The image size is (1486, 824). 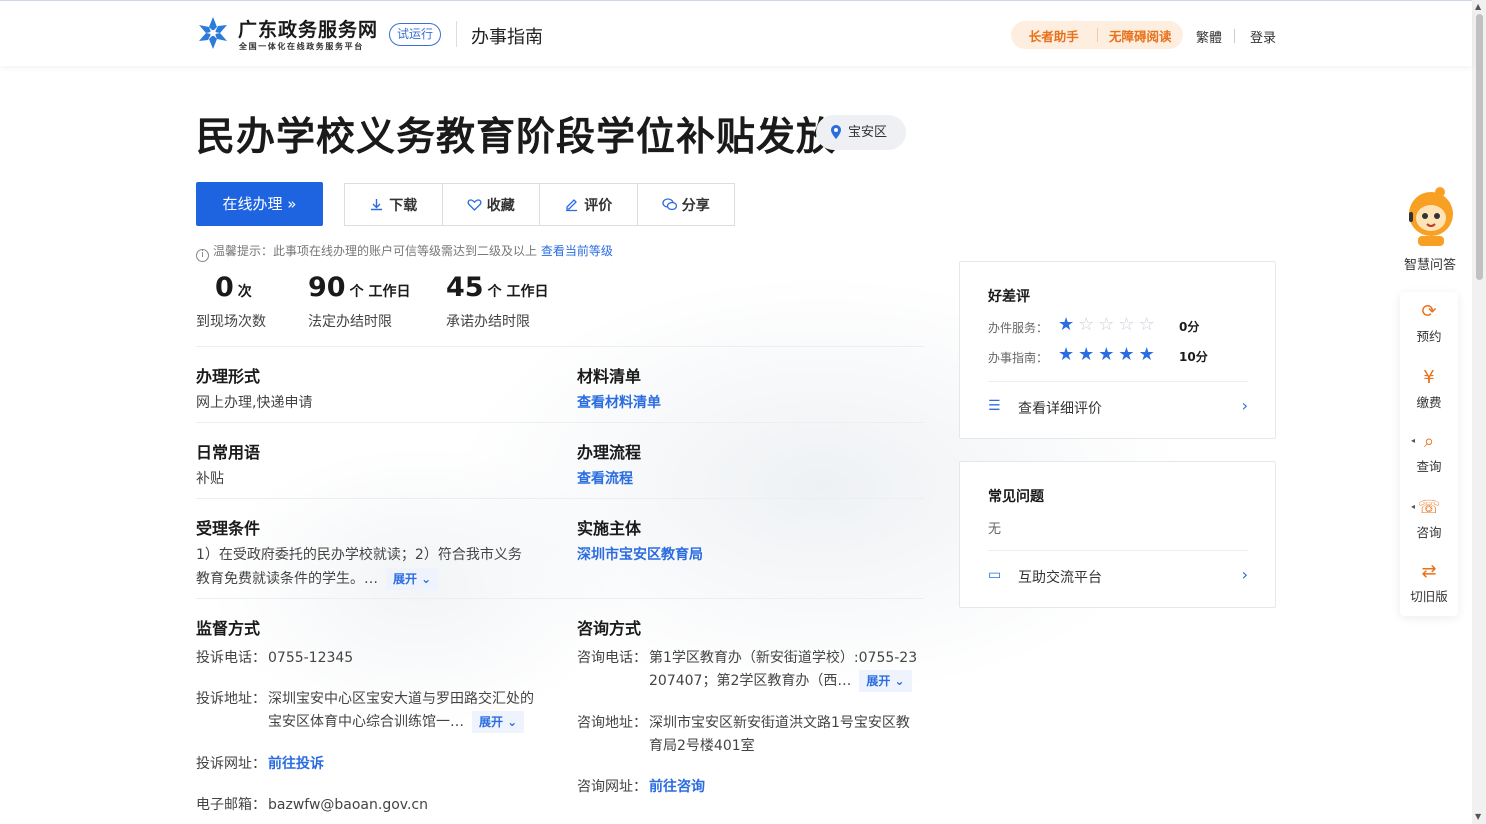 What do you see at coordinates (577, 251) in the screenshot?
I see `check-level-link: 查看当前等级` at bounding box center [577, 251].